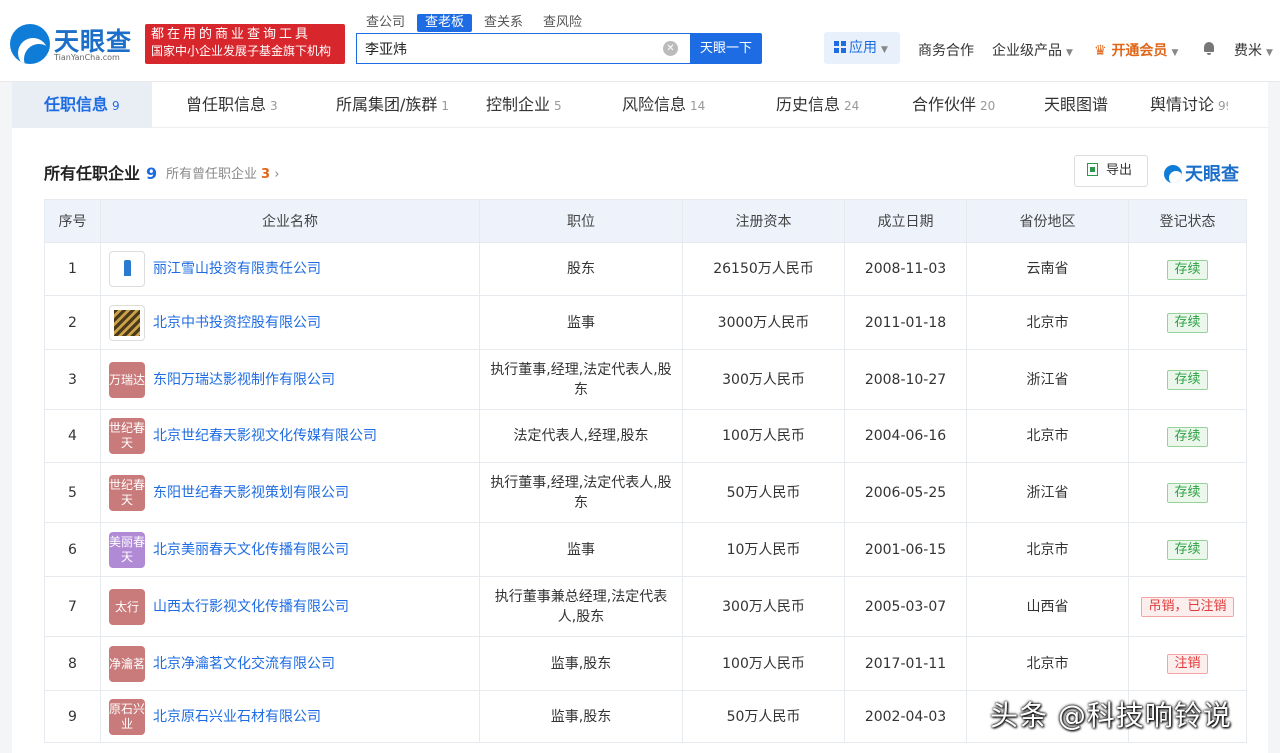  What do you see at coordinates (763, 322) in the screenshot?
I see `cell-capital: 3000万人民币` at bounding box center [763, 322].